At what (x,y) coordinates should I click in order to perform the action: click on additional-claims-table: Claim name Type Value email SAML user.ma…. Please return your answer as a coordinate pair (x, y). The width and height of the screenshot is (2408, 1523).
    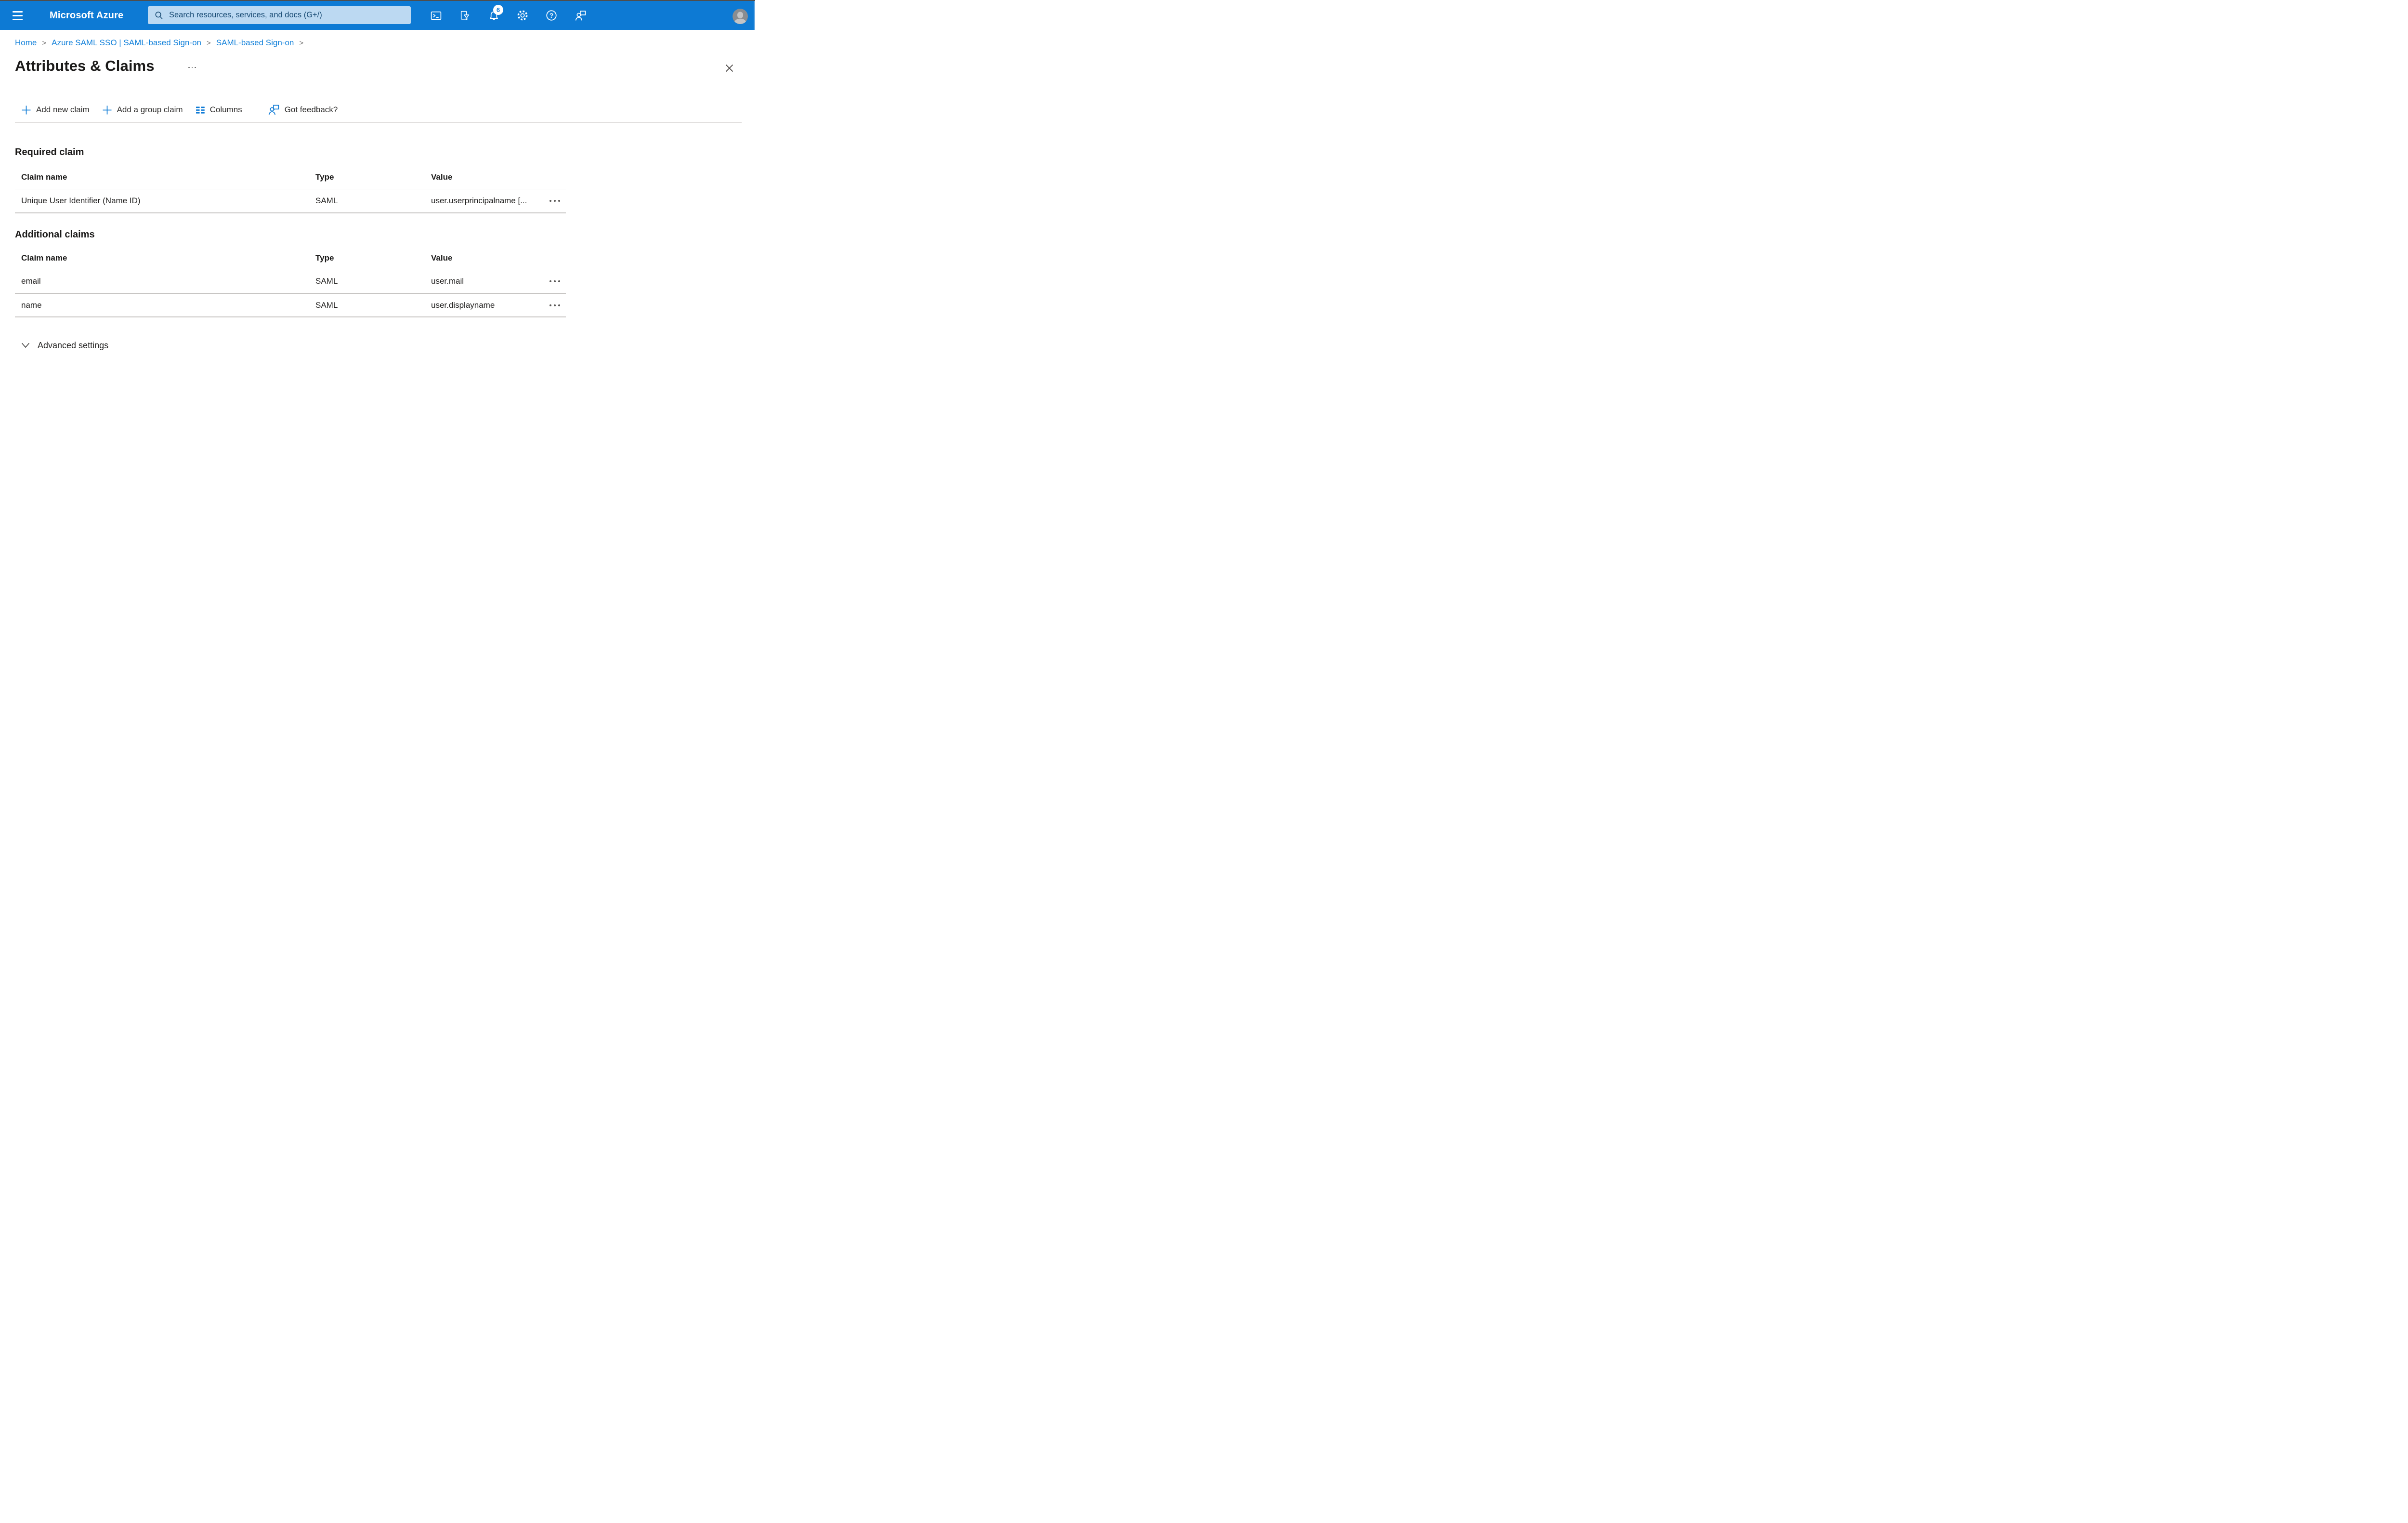
    Looking at the image, I should click on (290, 282).